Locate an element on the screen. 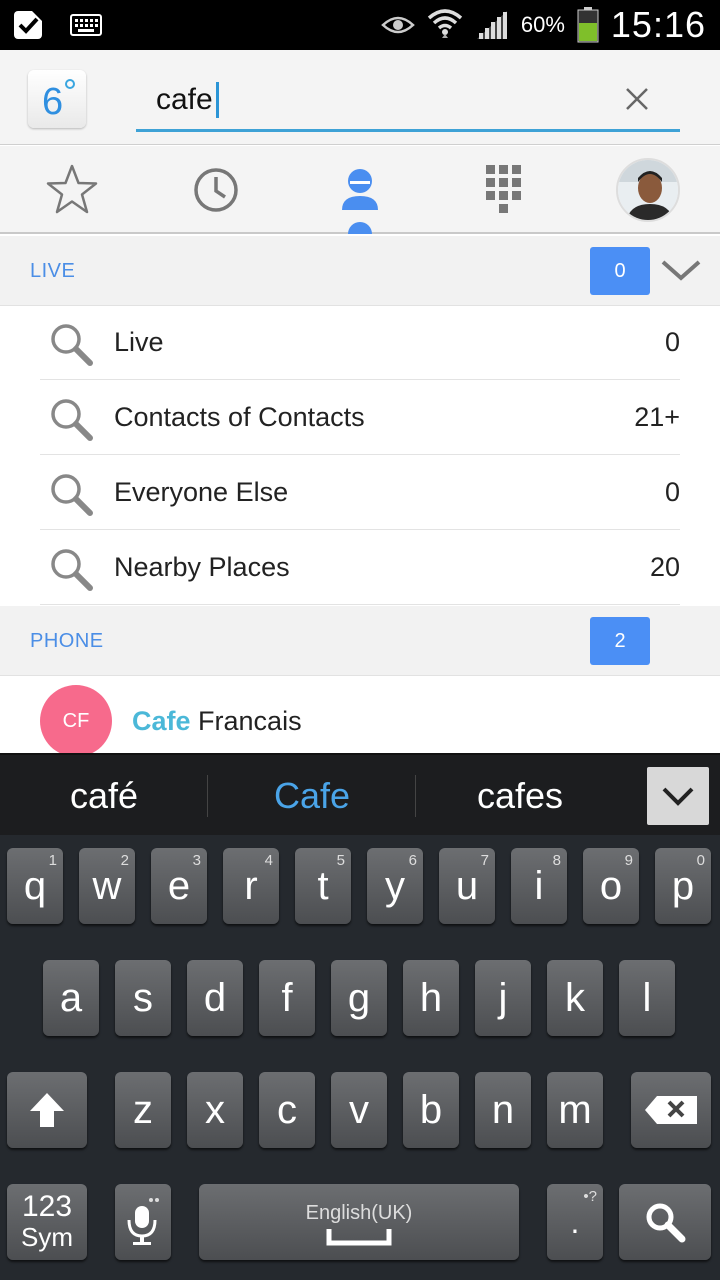 The image size is (720, 1280). key-hint: 6 is located at coordinates (412, 860).